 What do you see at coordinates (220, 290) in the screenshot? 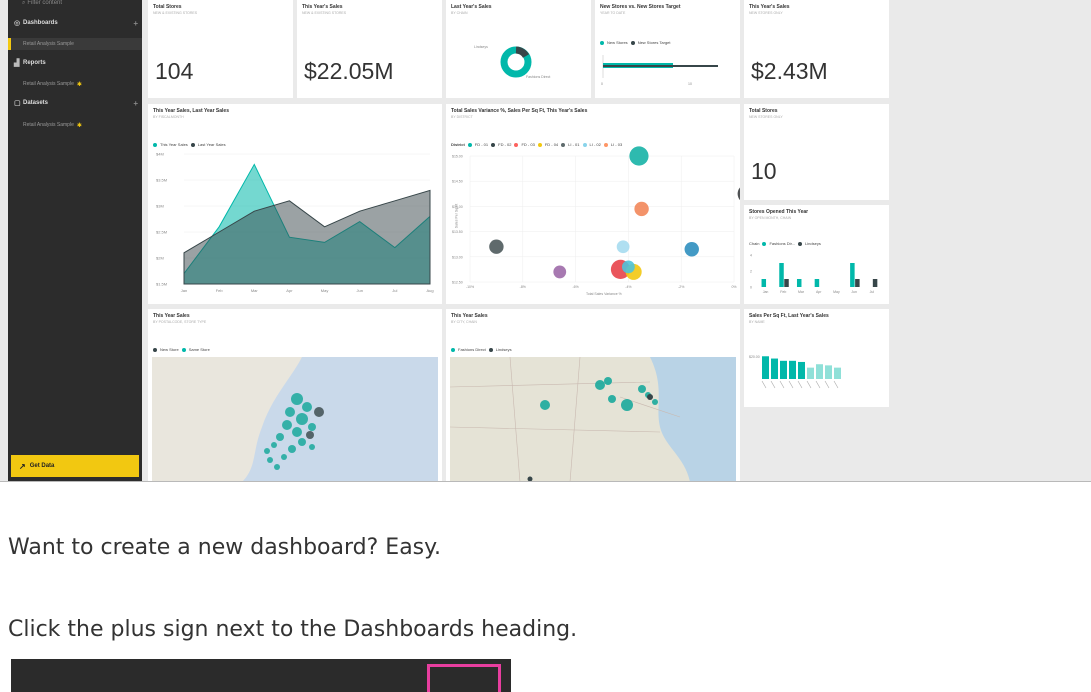
I see `x-tick-label: Feb` at bounding box center [220, 290].